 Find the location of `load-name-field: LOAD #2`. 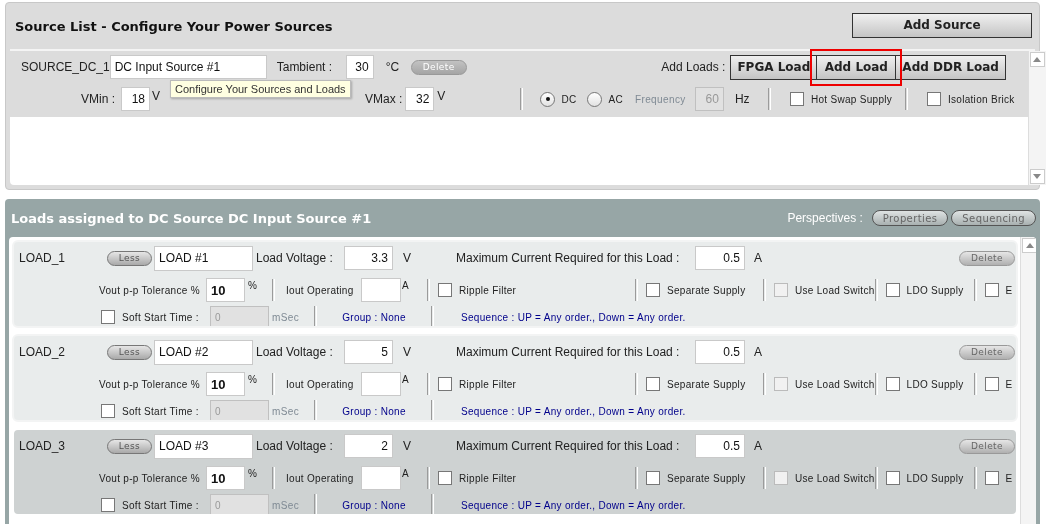

load-name-field: LOAD #2 is located at coordinates (203, 352).